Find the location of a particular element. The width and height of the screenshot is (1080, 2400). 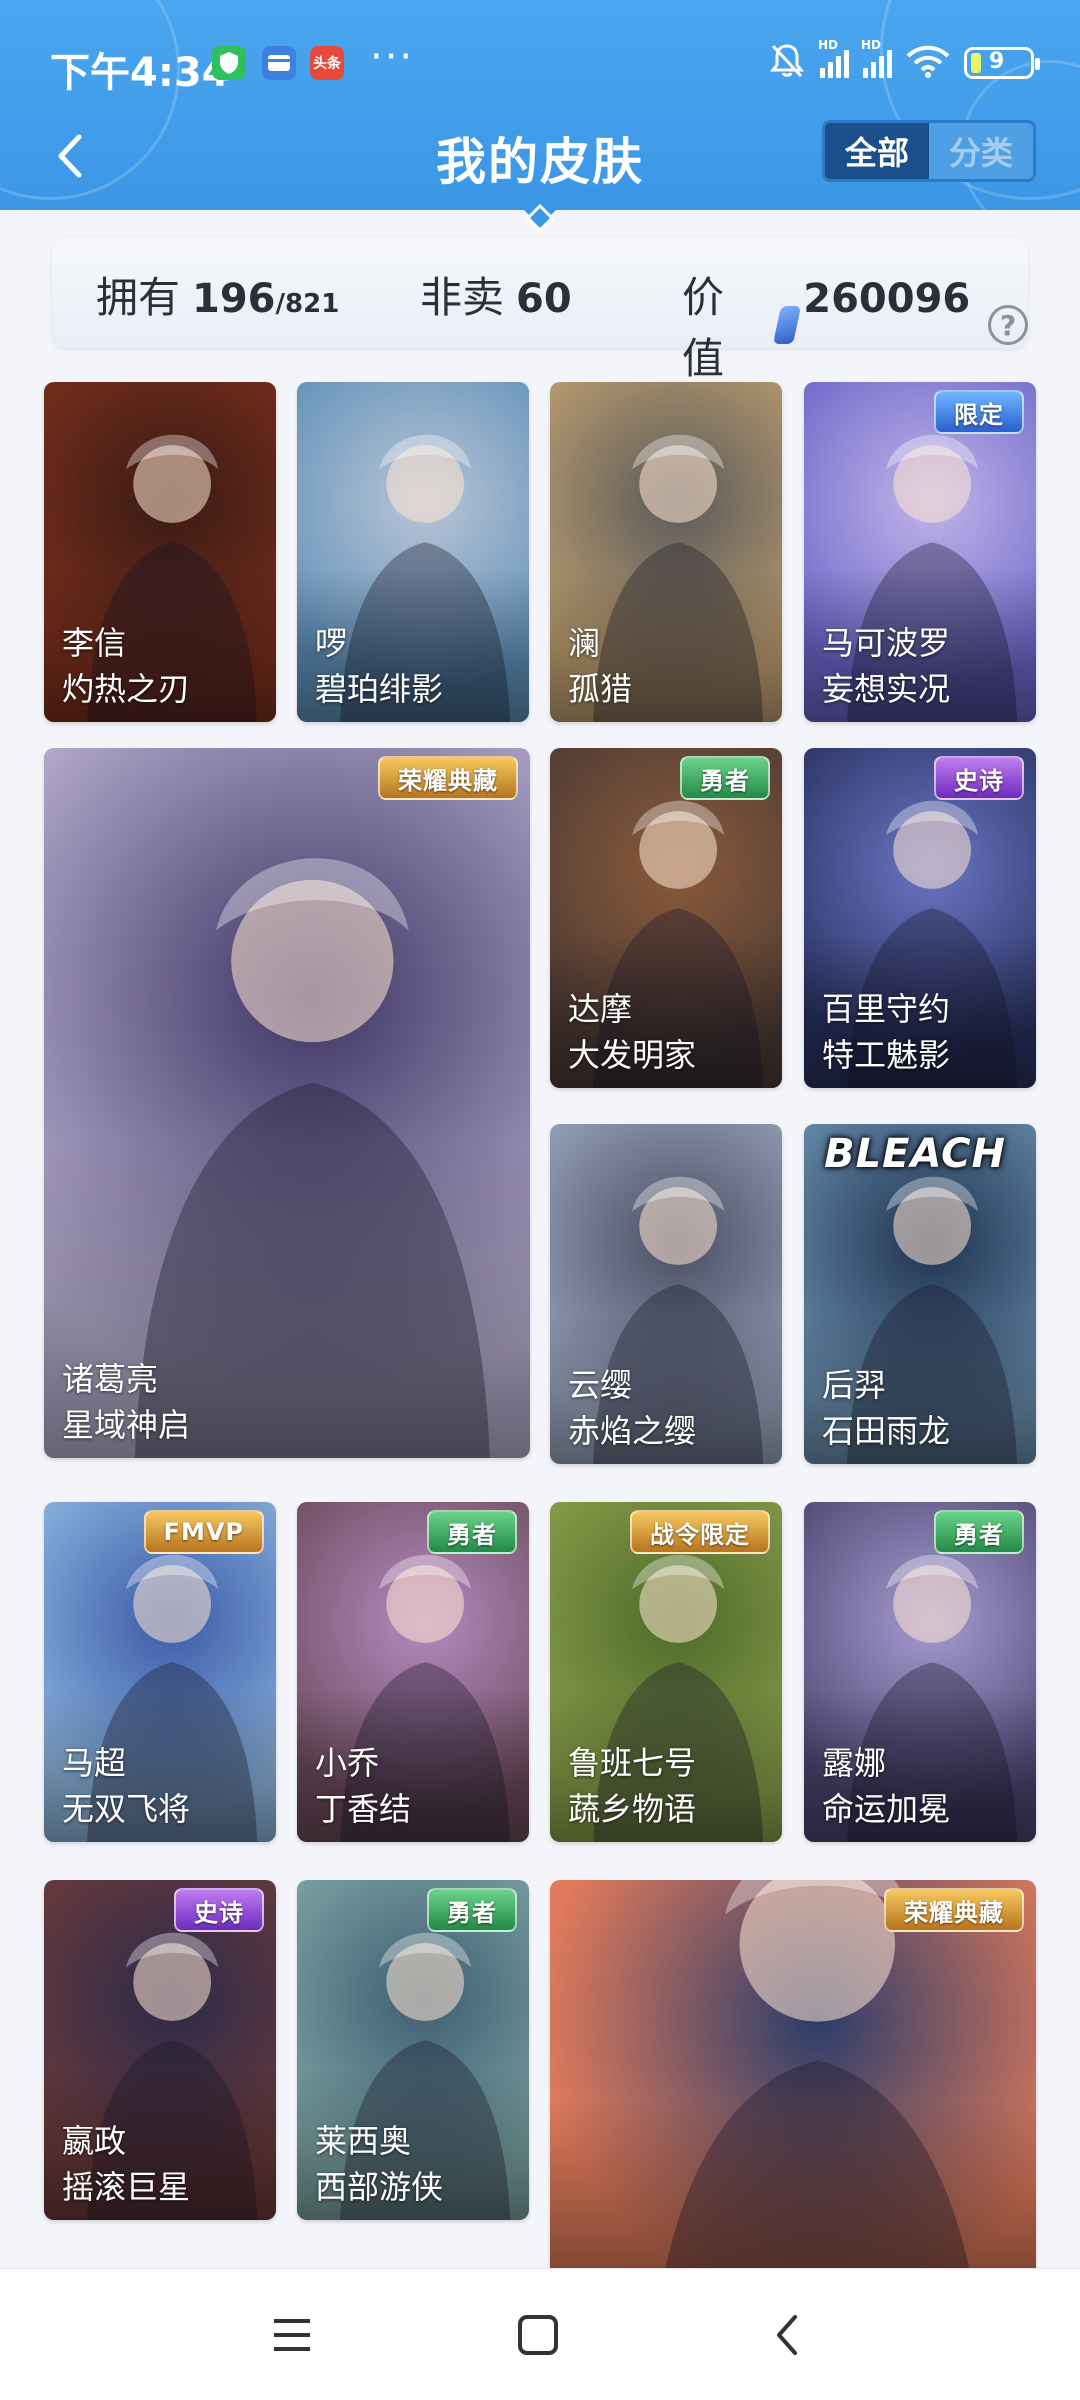

hero-name: 露娜 is located at coordinates (854, 1763).